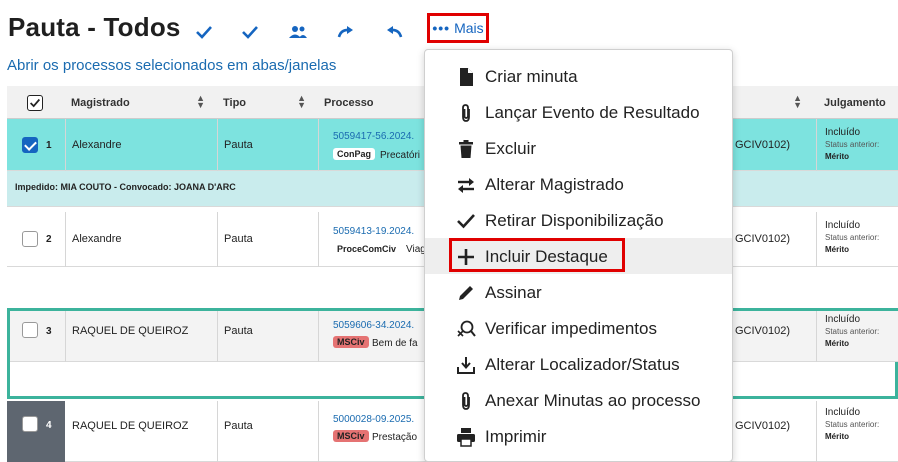  I want to click on undo-icon, so click(394, 32).